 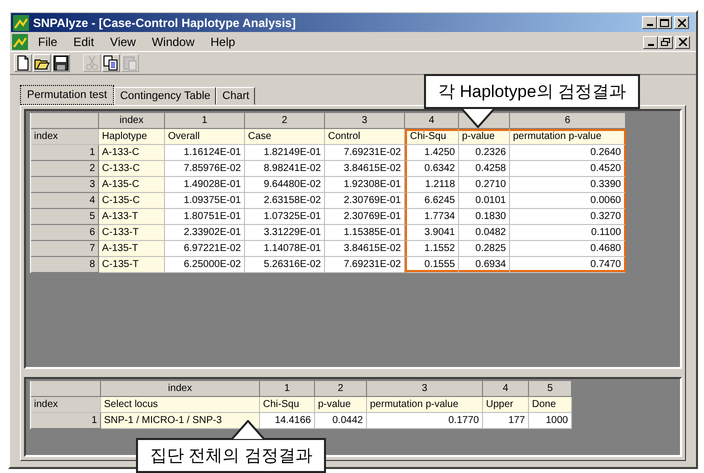 I want to click on table-cell: 0.2710, so click(x=484, y=185).